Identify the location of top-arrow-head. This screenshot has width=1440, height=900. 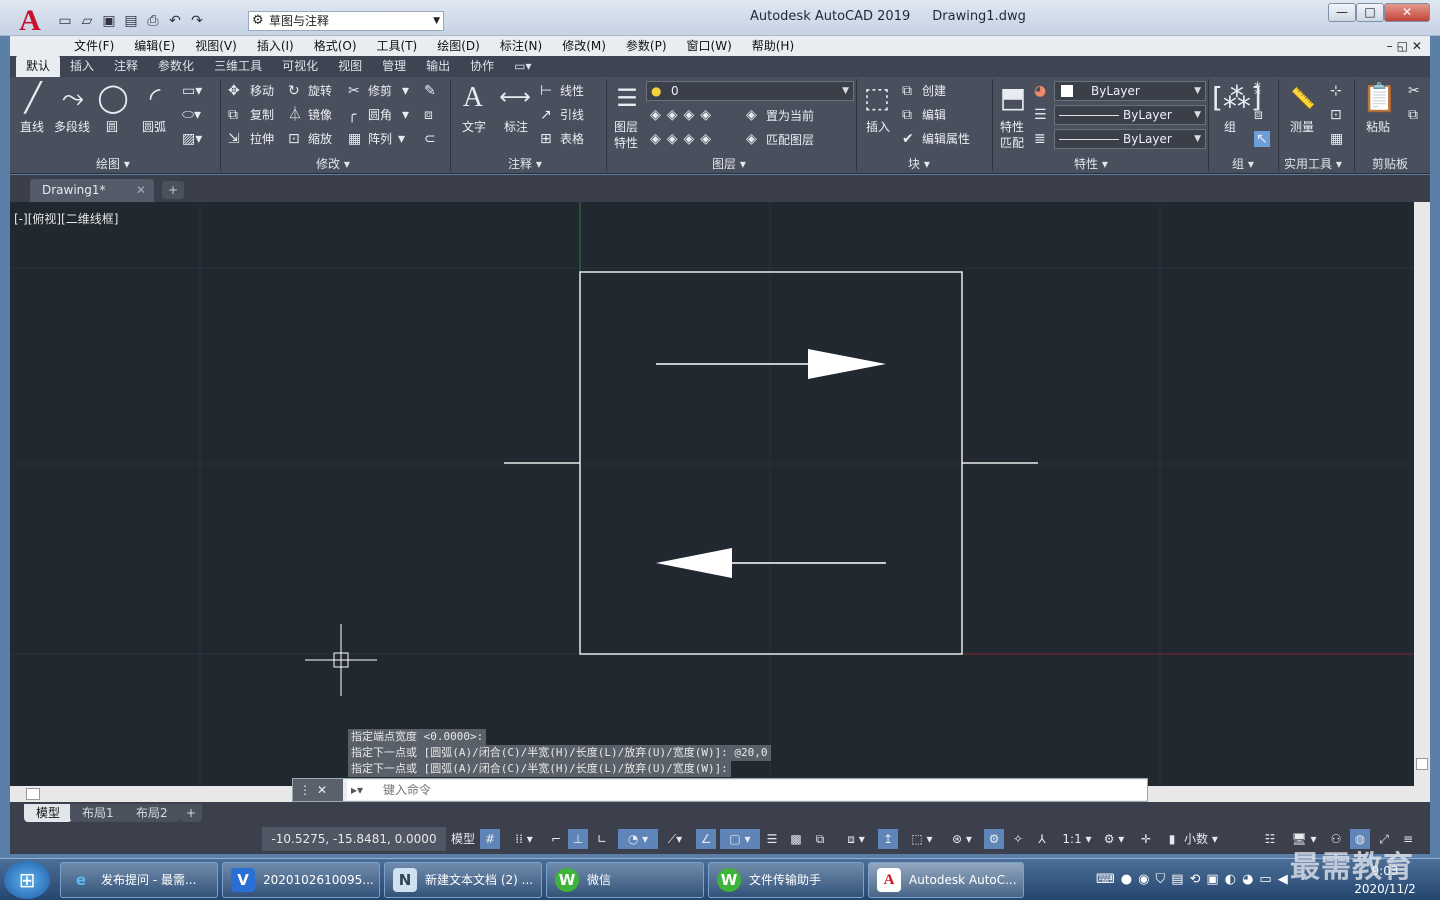
(847, 364).